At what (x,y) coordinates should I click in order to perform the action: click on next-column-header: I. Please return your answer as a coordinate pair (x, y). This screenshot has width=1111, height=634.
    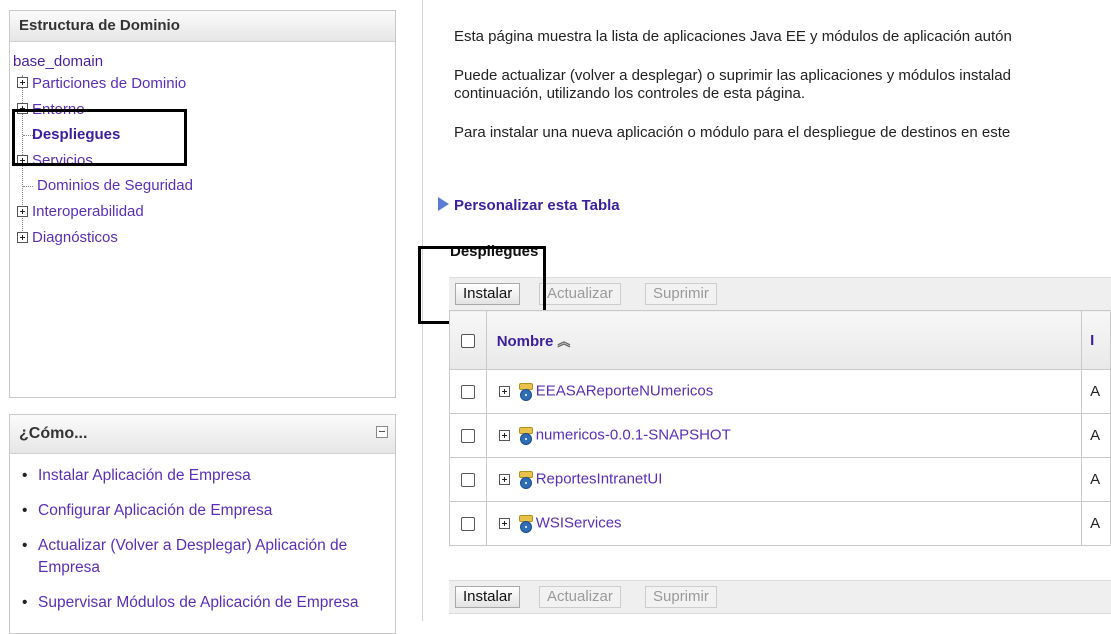
    Looking at the image, I should click on (1096, 340).